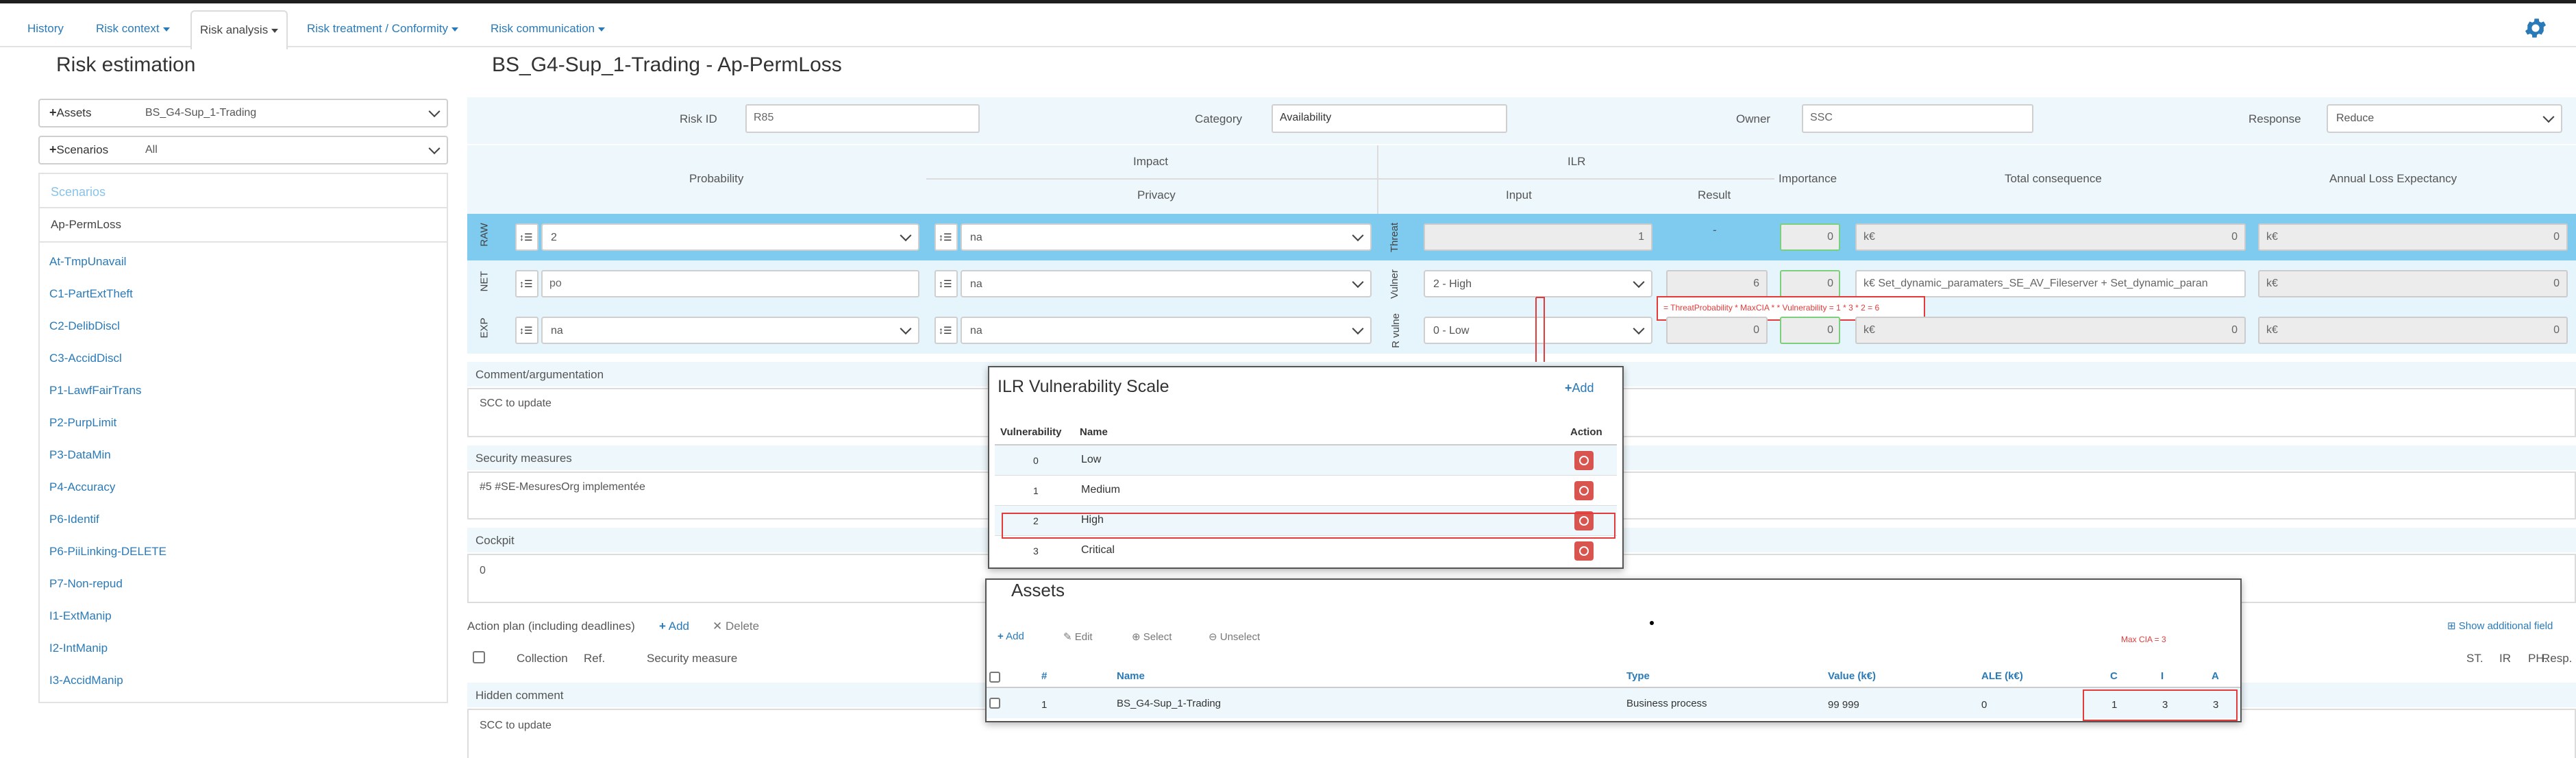  I want to click on tab-risk-communication: Risk communication, so click(547, 28).